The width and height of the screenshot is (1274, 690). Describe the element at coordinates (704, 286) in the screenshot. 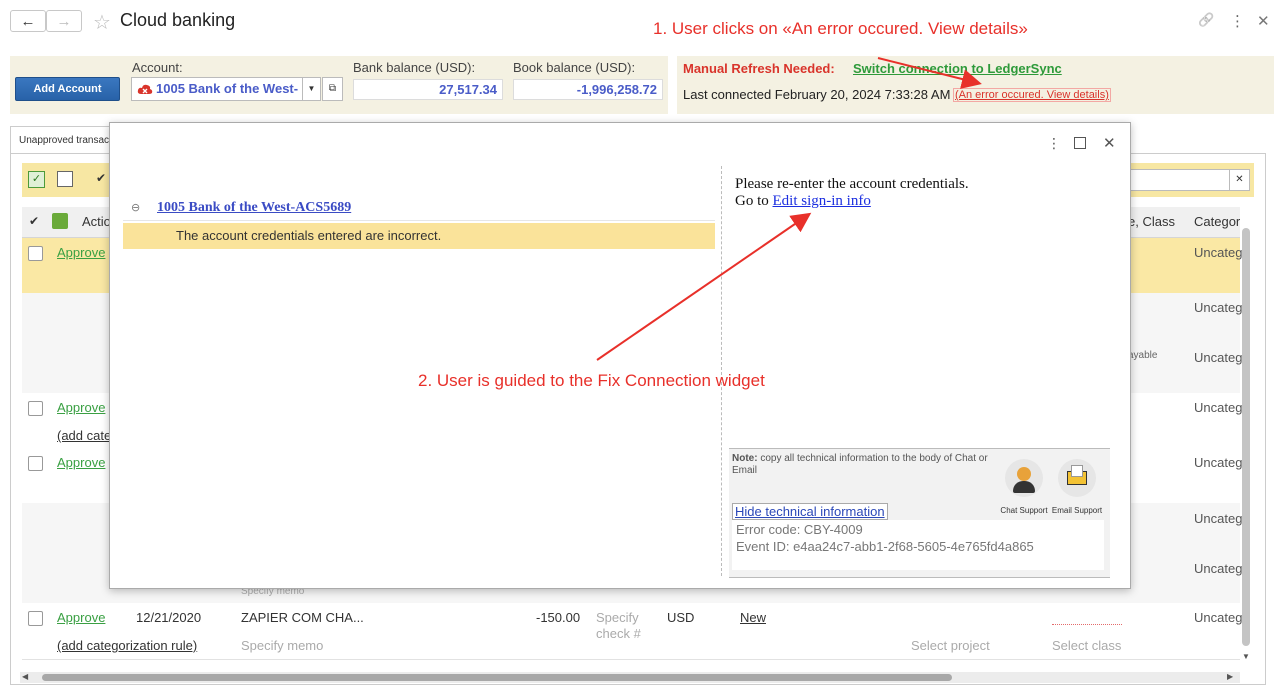

I see `arrow-step2` at that location.